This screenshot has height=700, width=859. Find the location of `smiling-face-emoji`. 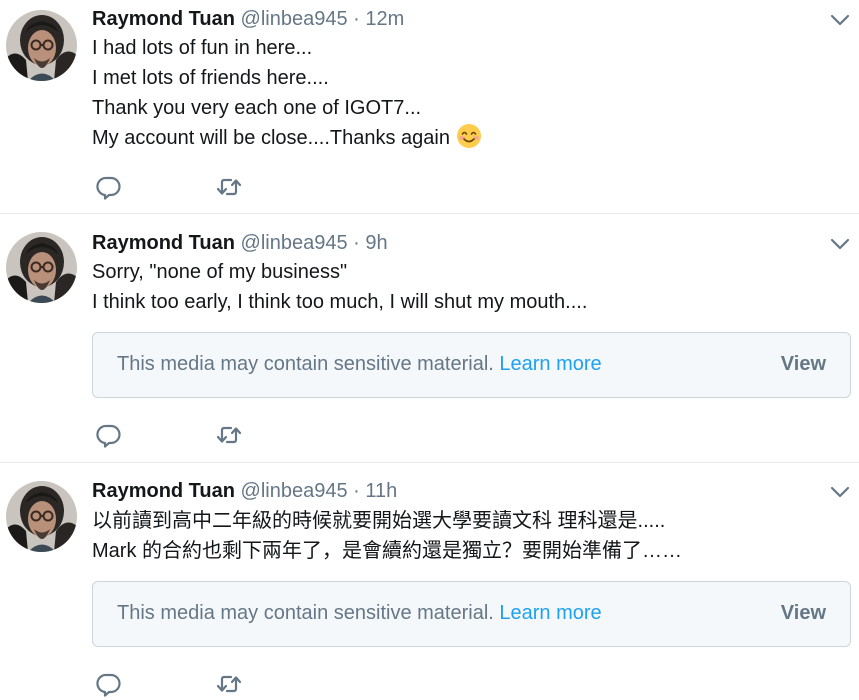

smiling-face-emoji is located at coordinates (469, 136).